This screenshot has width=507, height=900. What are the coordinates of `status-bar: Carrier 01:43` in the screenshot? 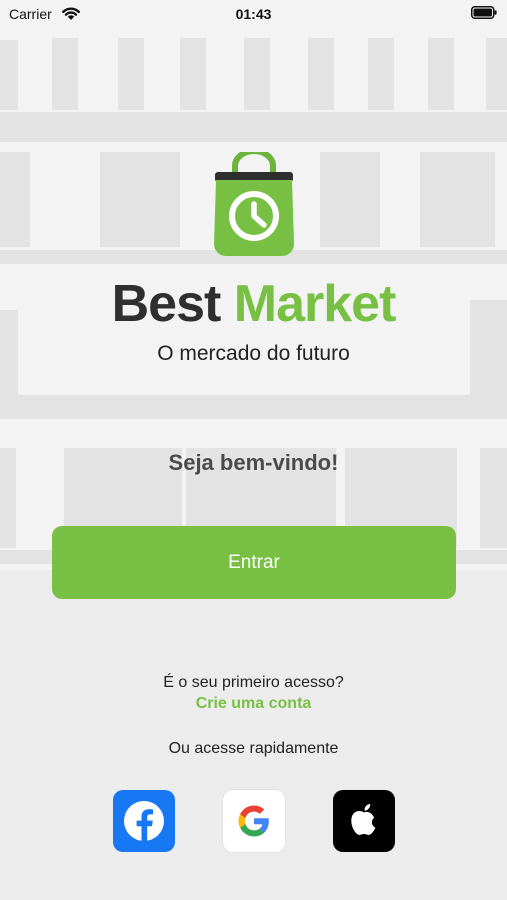 It's located at (253, 14).